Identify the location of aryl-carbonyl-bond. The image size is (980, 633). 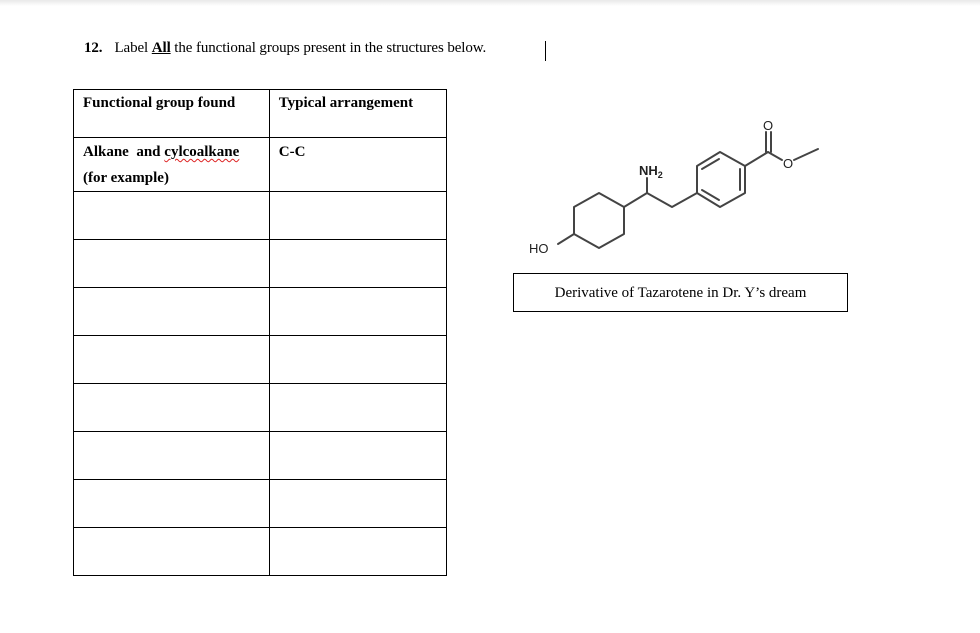
(756, 159).